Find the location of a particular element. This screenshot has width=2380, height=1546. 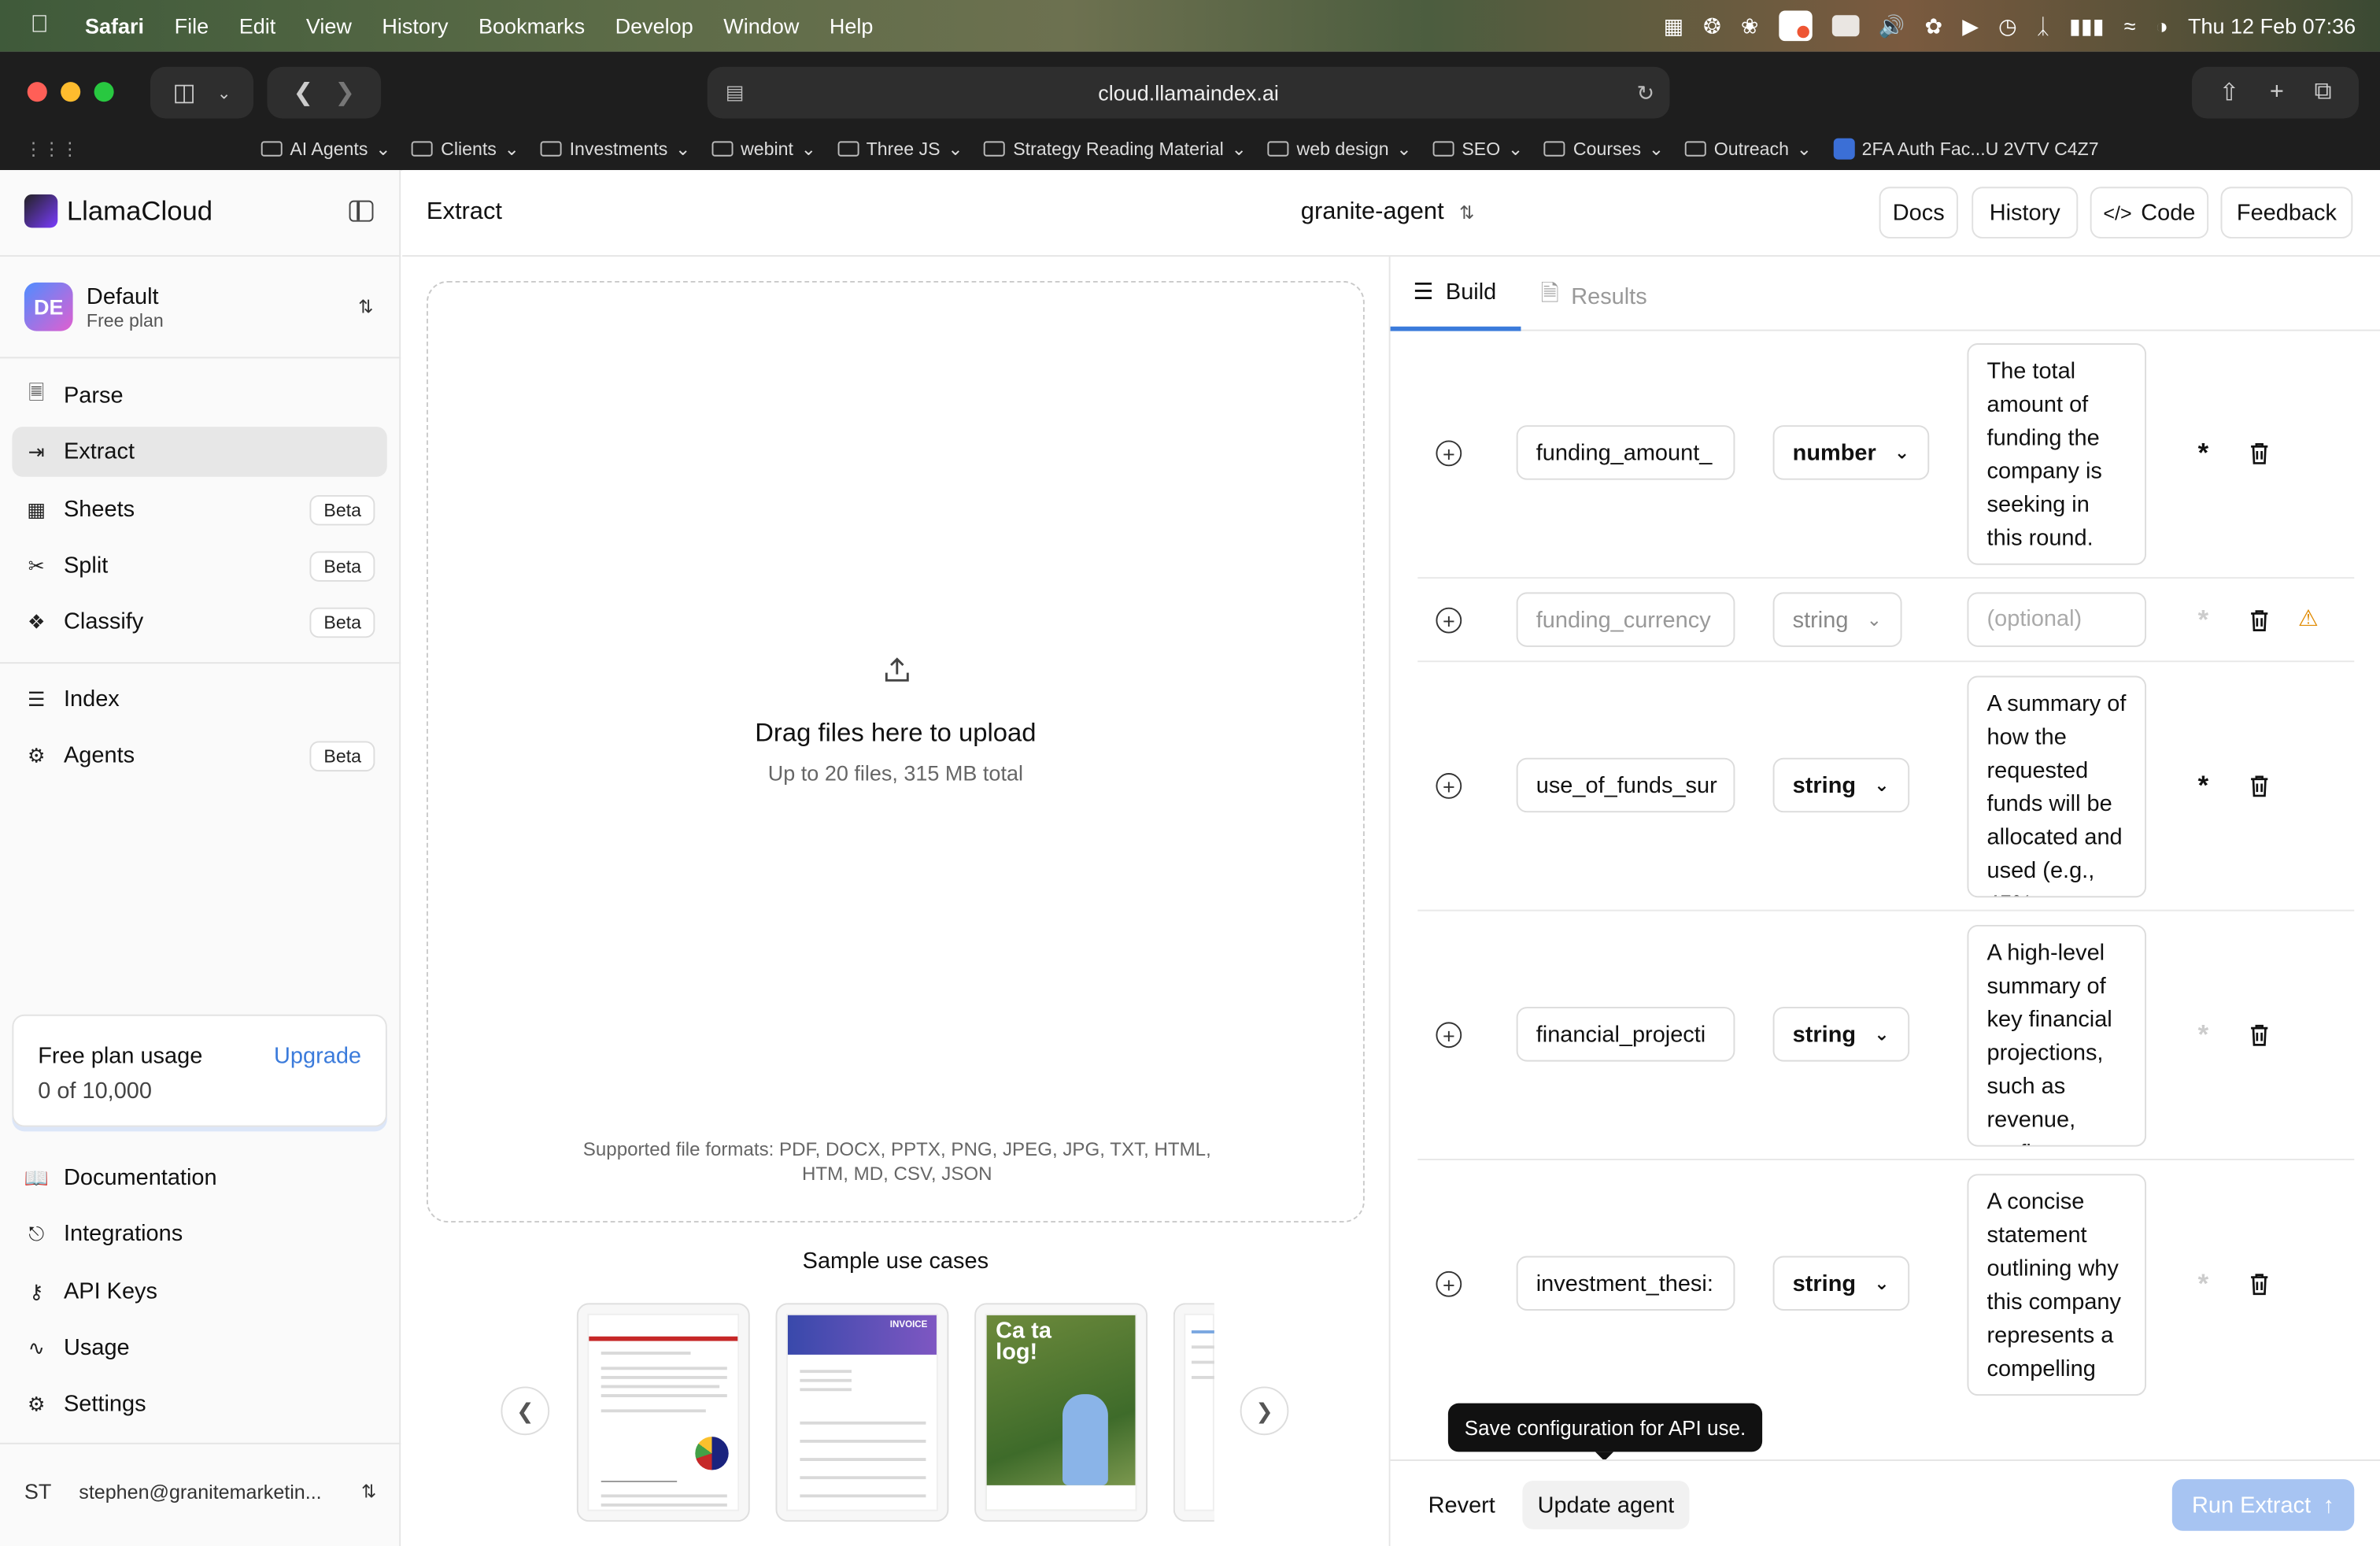

menu-bookmarks: Bookmarks is located at coordinates (532, 26).